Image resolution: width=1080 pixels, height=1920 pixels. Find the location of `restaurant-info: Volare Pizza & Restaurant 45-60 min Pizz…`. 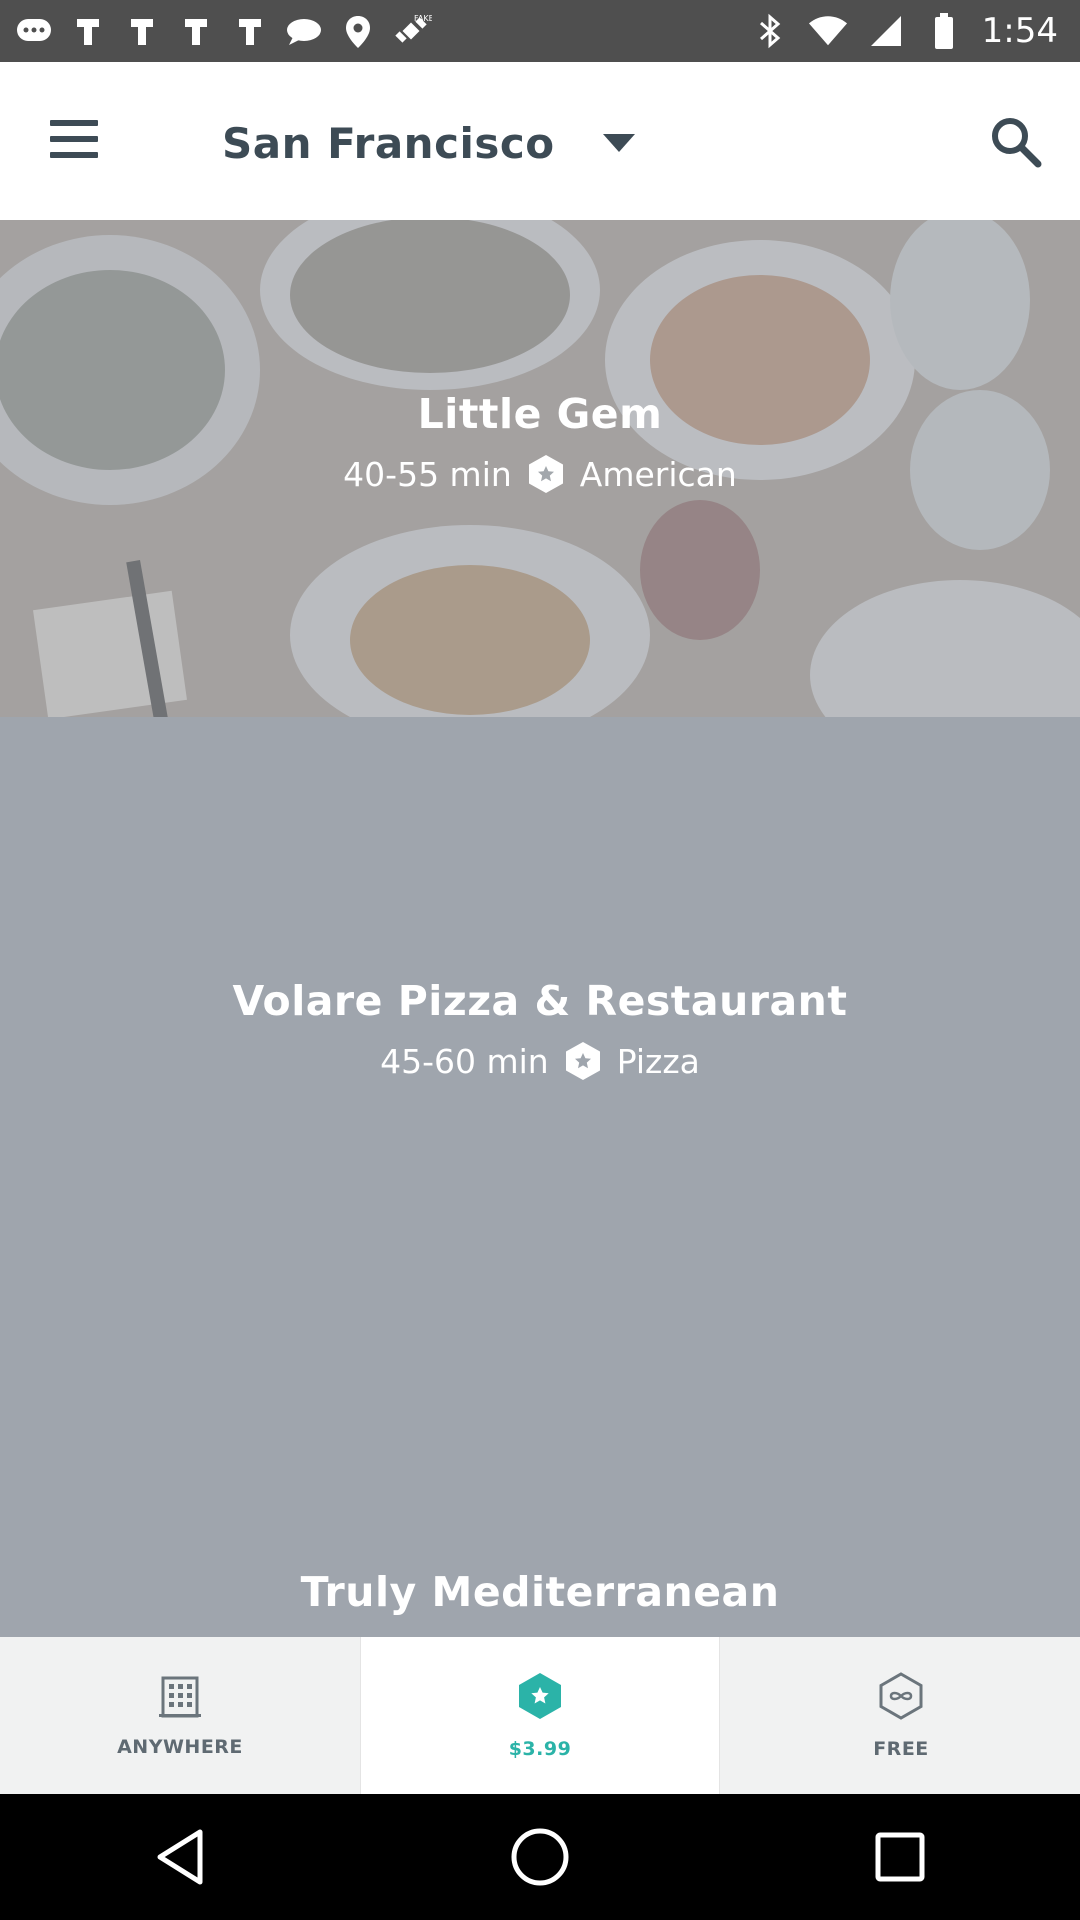

restaurant-info: Volare Pizza & Restaurant 45-60 min Pizz… is located at coordinates (540, 1029).